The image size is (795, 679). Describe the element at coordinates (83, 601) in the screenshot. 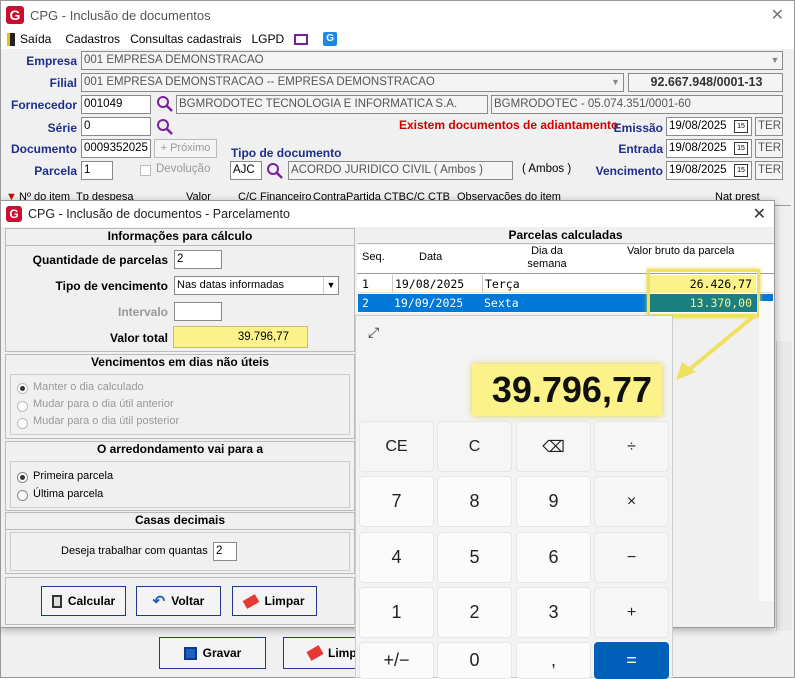

I see `calcular-button: Calcular` at that location.